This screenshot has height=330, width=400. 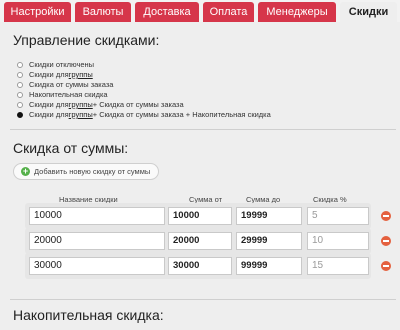 What do you see at coordinates (97, 216) in the screenshot?
I see `discount-name-input: 10000` at bounding box center [97, 216].